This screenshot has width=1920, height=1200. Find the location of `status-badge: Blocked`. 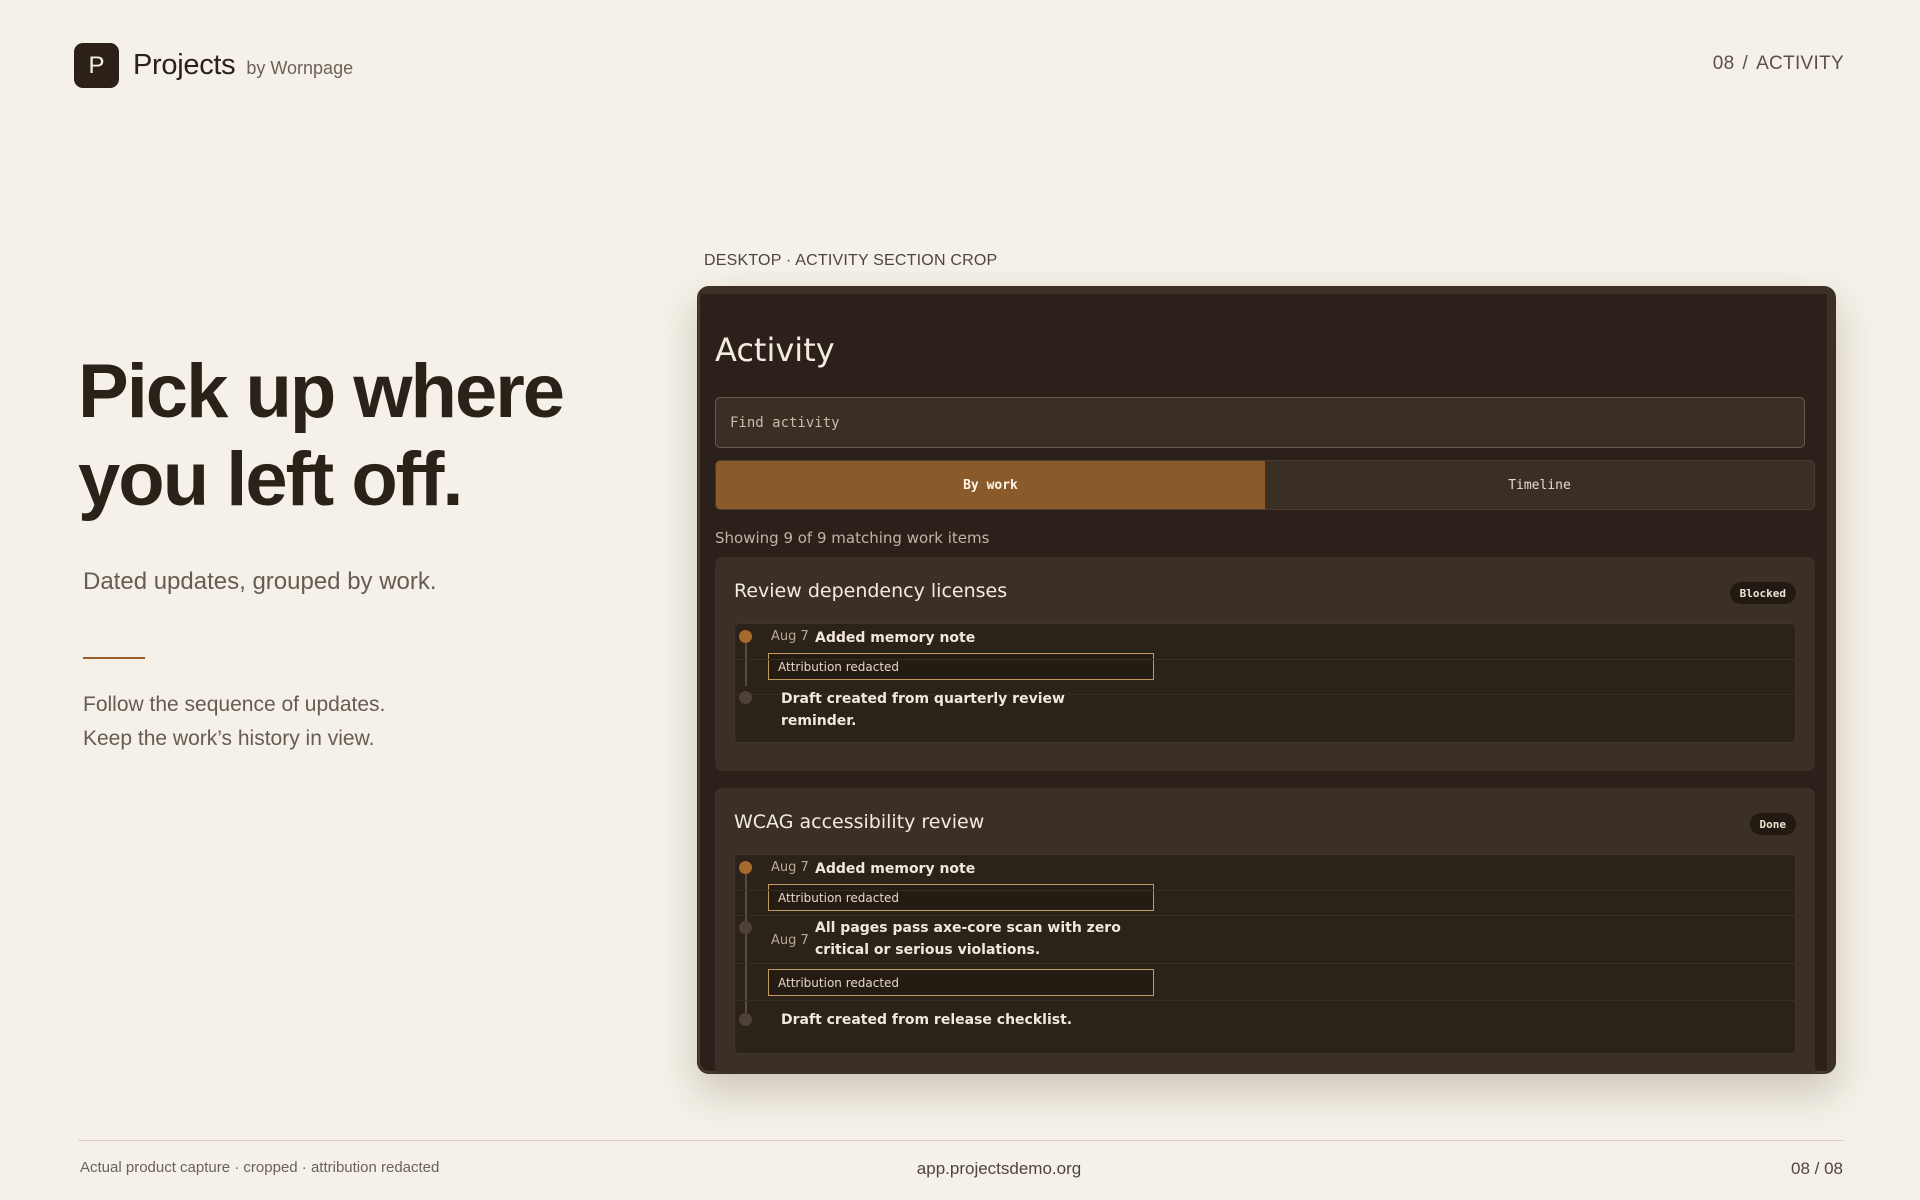

status-badge: Blocked is located at coordinates (1762, 593).